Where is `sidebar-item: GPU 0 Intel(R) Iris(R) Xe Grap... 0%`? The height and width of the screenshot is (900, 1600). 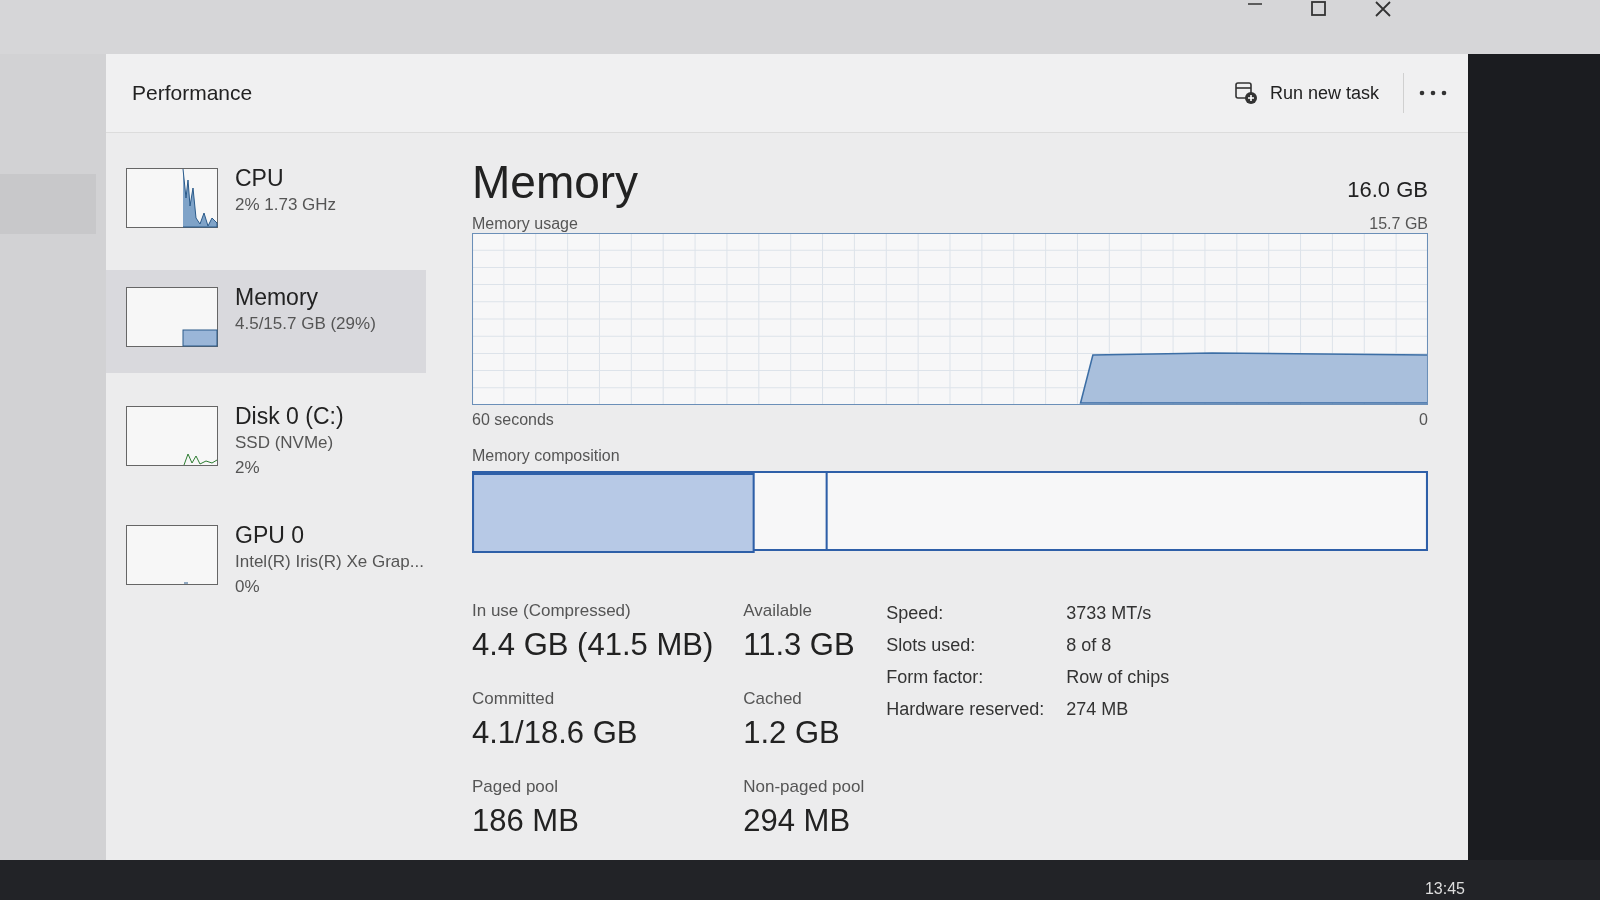 sidebar-item: GPU 0 Intel(R) Iris(R) Xe Grap... 0% is located at coordinates (266, 559).